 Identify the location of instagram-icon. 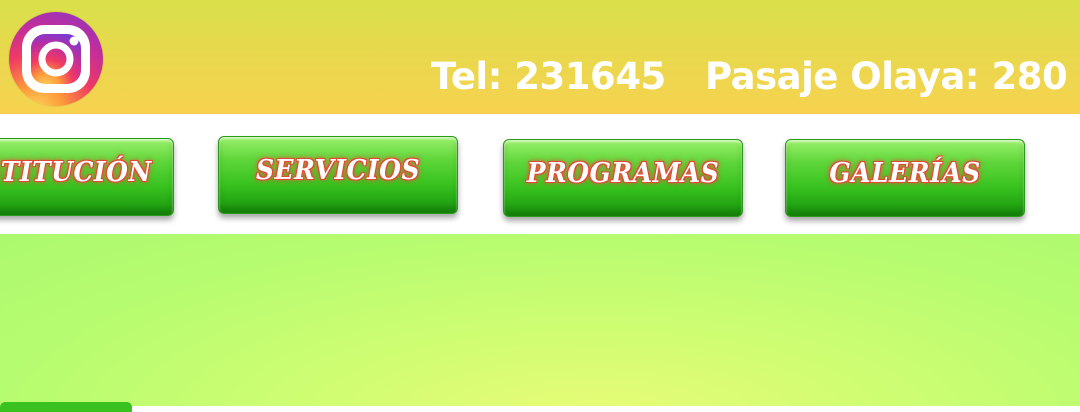
(56, 59).